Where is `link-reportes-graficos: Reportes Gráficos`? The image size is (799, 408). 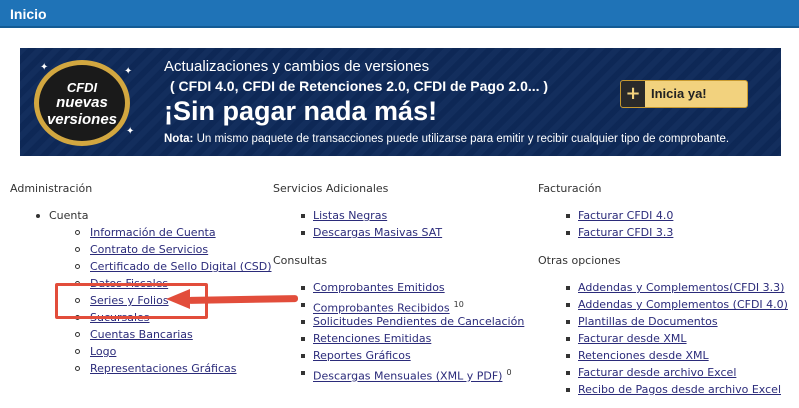 link-reportes-graficos: Reportes Gráficos is located at coordinates (362, 355).